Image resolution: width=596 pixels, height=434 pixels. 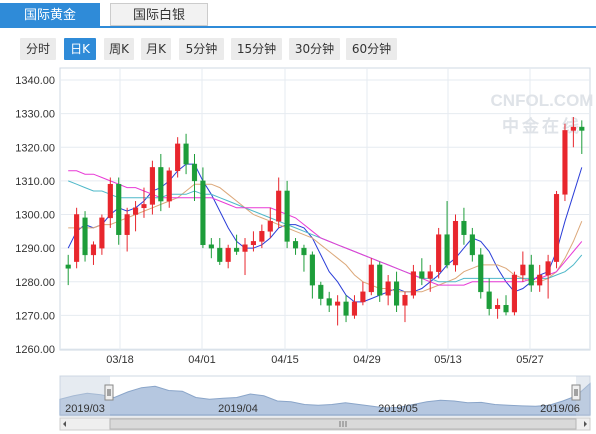 What do you see at coordinates (542, 126) in the screenshot?
I see `watermark-cn: 中金在线` at bounding box center [542, 126].